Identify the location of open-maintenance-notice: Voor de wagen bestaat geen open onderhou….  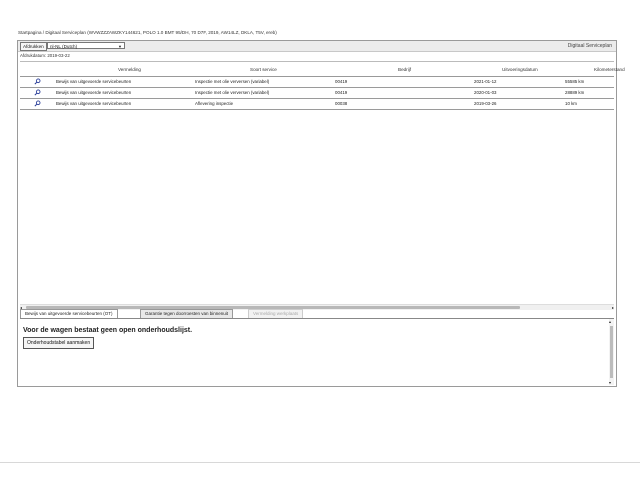
(108, 330).